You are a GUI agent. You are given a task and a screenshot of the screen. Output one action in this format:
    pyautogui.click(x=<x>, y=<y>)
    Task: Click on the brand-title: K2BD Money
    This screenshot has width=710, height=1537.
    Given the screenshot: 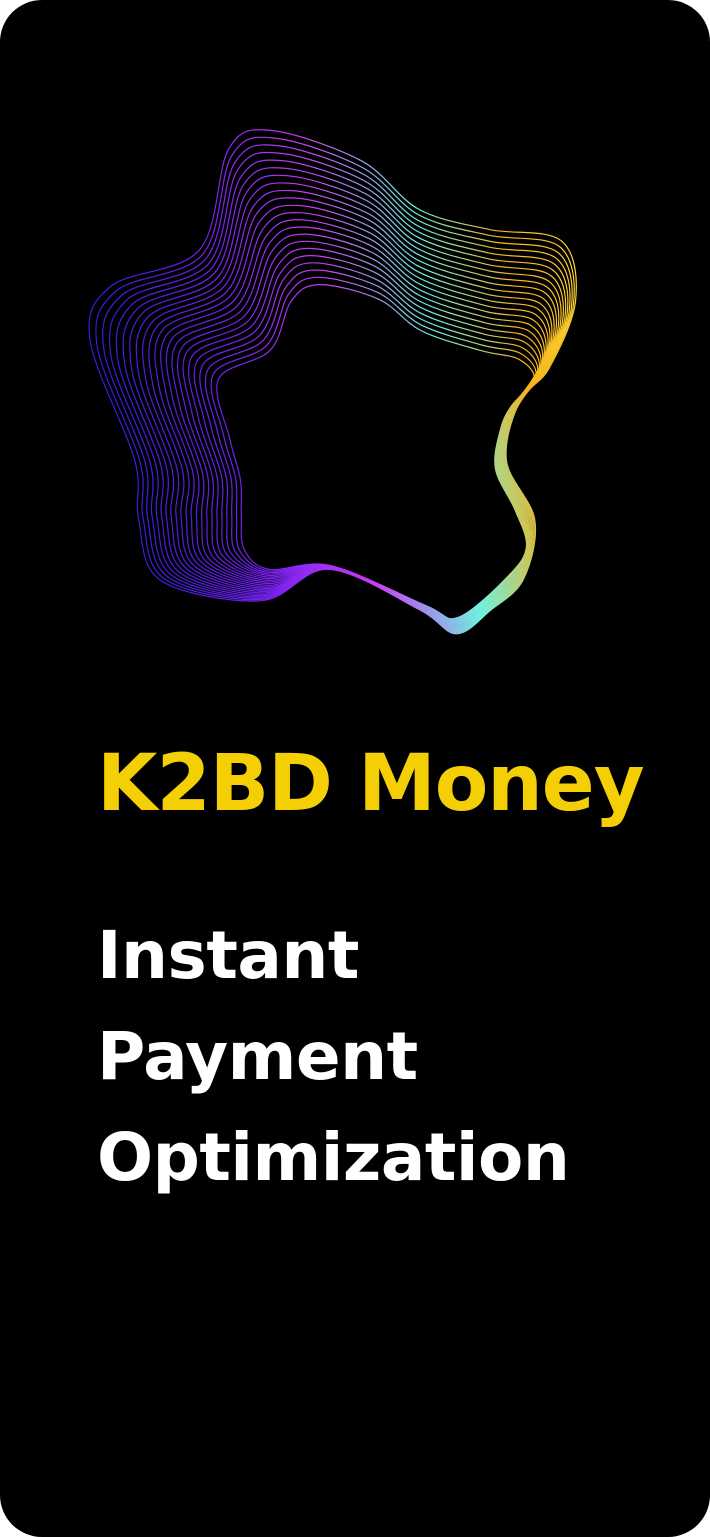 What is the action you would take?
    pyautogui.click(x=371, y=784)
    